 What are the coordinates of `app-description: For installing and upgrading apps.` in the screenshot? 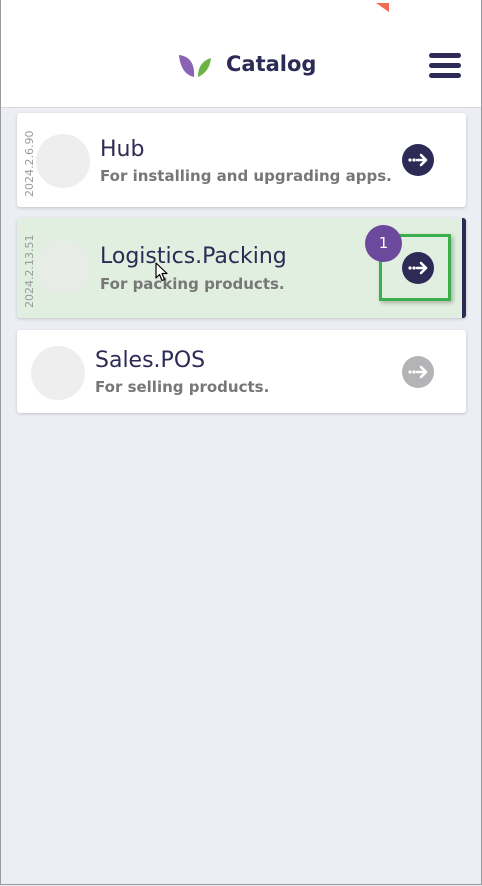 It's located at (246, 176).